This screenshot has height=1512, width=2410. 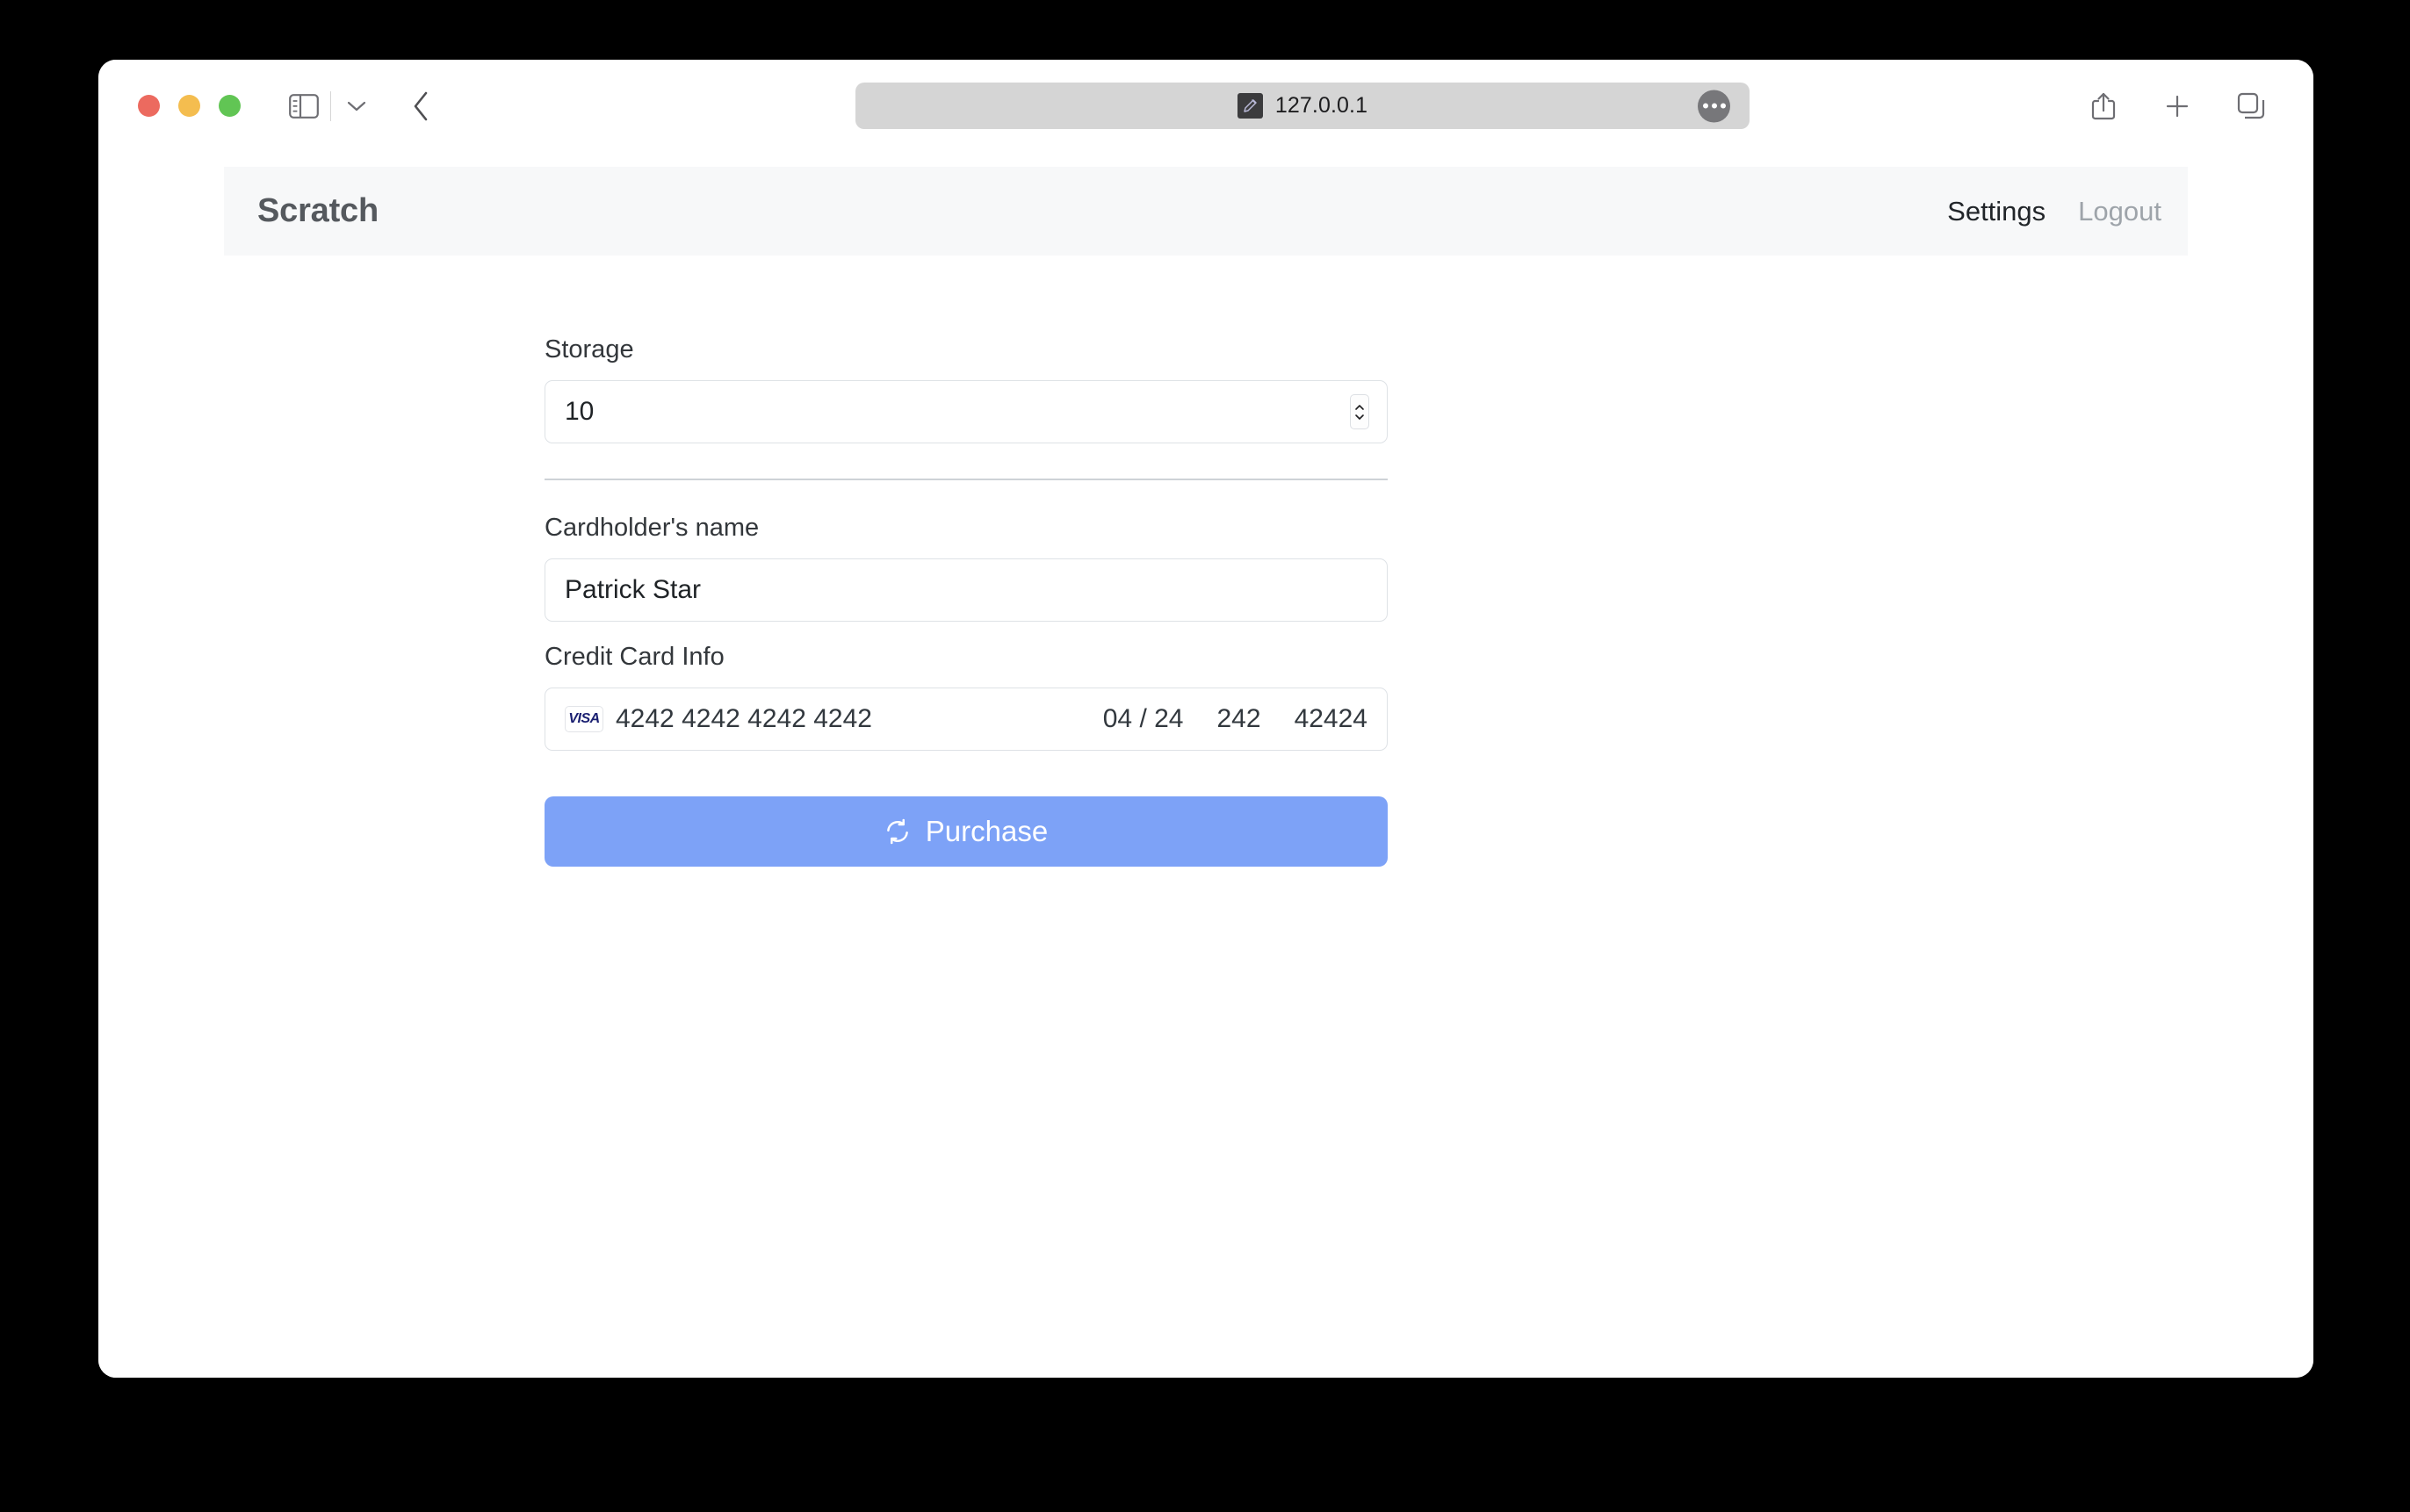 I want to click on card-number-value: 4242 4242 4242 4242, so click(x=744, y=718).